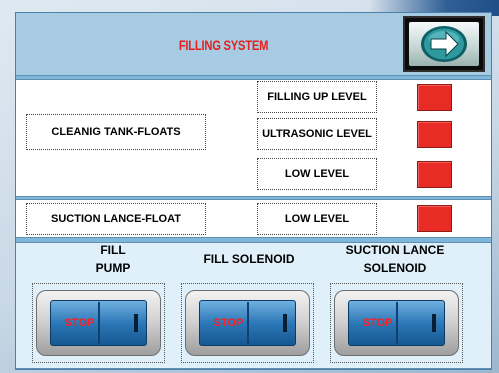 This screenshot has height=373, width=499. I want to click on arrow-right-icon, so click(444, 44).